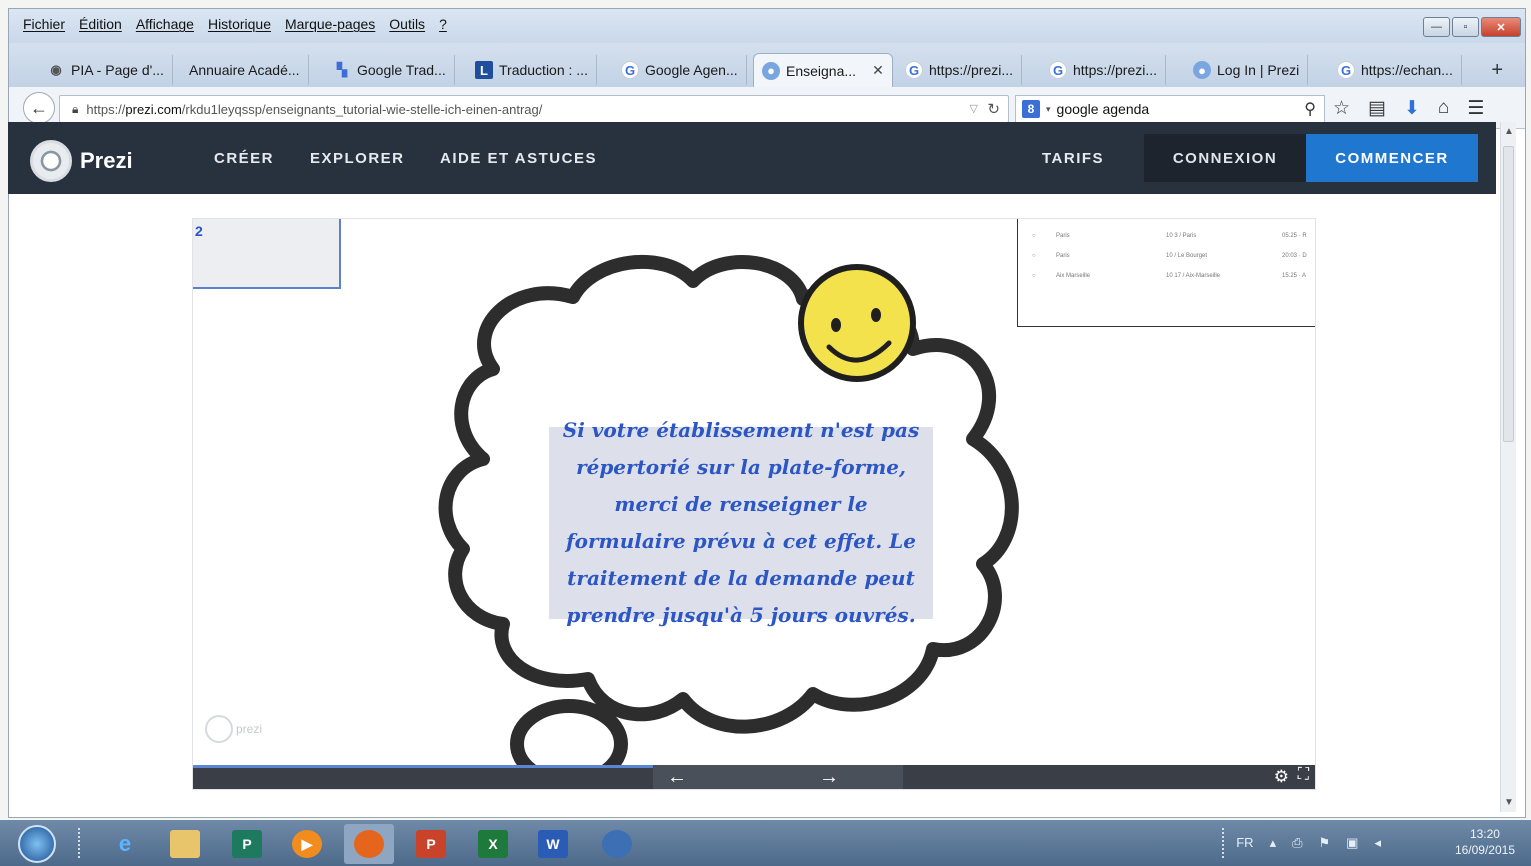 This screenshot has width=1531, height=866. What do you see at coordinates (1073, 158) in the screenshot?
I see `nav-tarifs: TARIFS` at bounding box center [1073, 158].